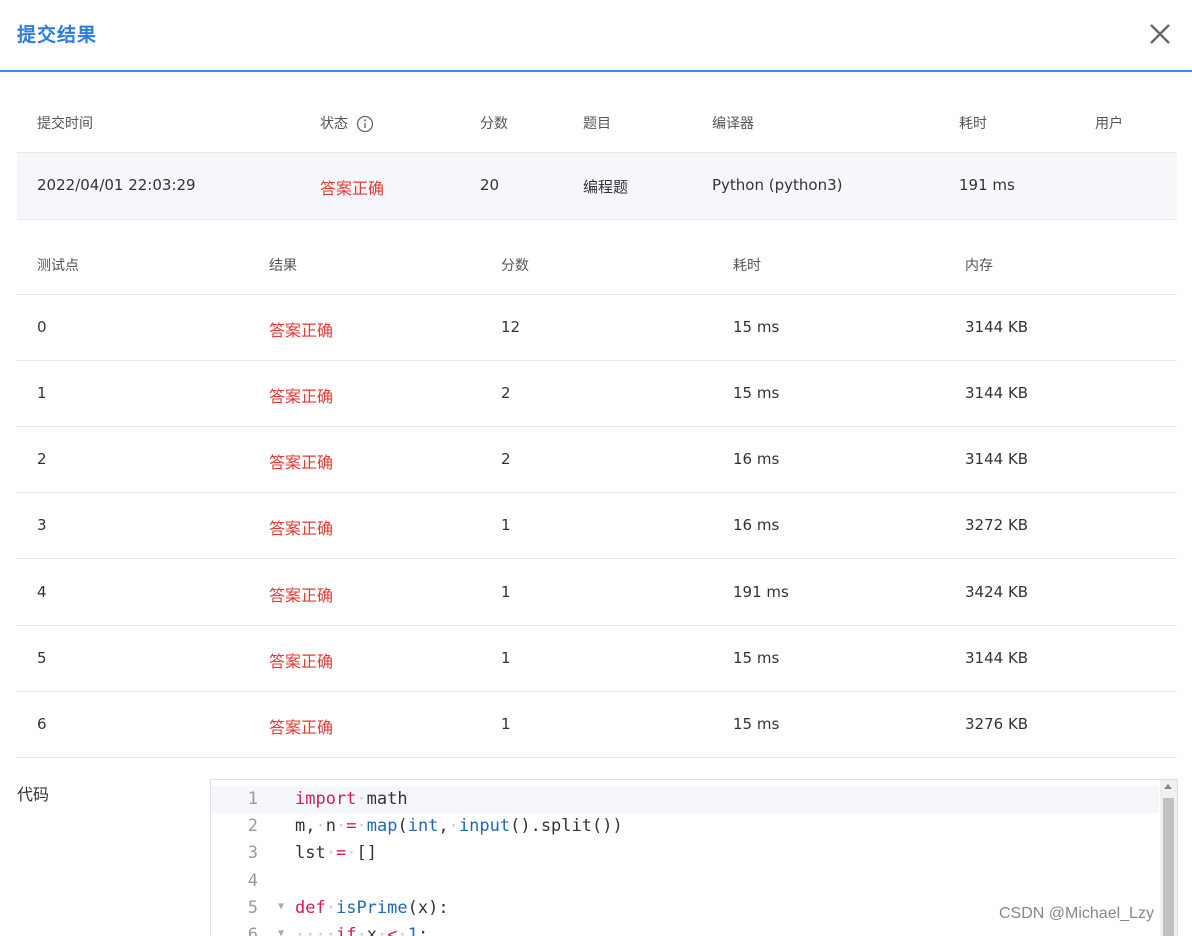  What do you see at coordinates (597, 460) in the screenshot?
I see `table-row: 2 答案正确 2 16 ms 3144 KB` at bounding box center [597, 460].